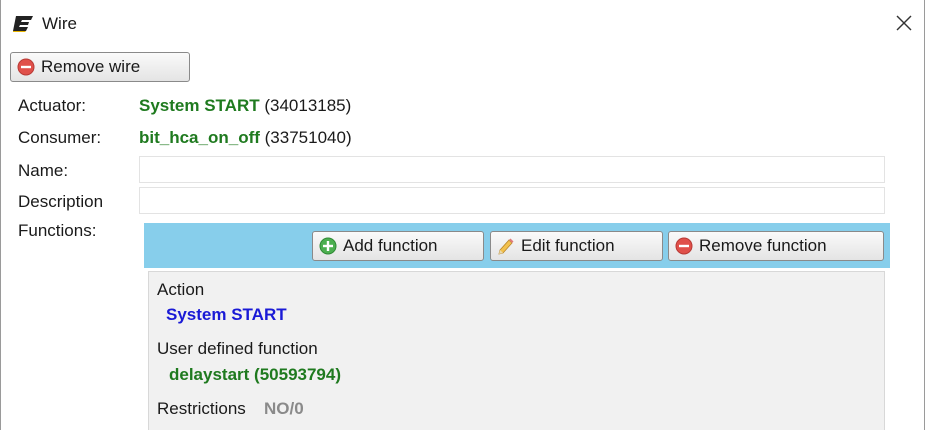  Describe the element at coordinates (506, 246) in the screenshot. I see `pencil-icon` at that location.